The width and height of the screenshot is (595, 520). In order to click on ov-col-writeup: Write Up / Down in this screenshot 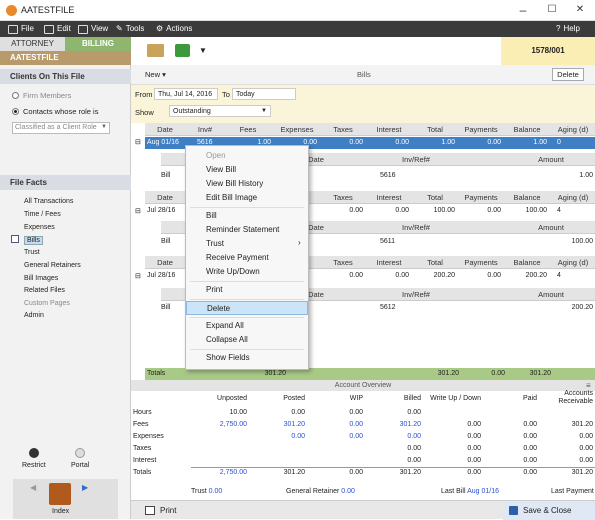, I will do `click(455, 398)`.